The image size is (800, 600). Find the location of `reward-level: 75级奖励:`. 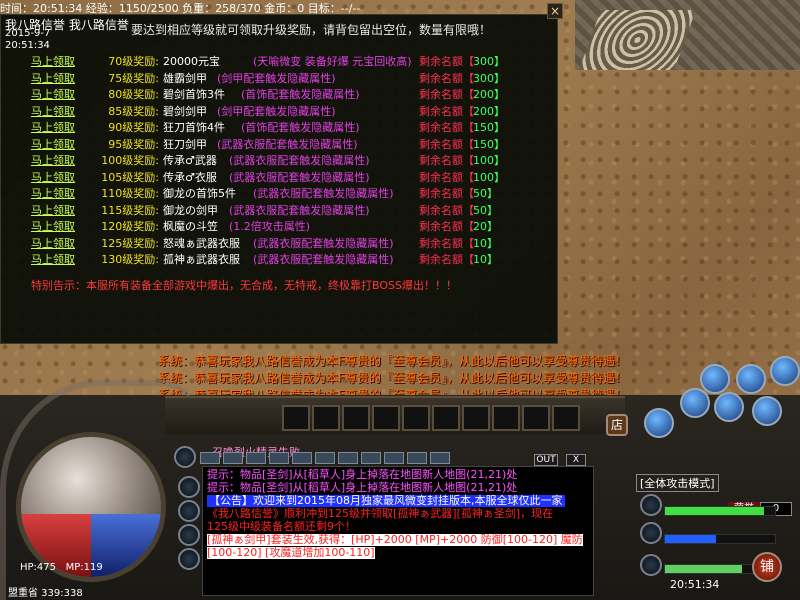

reward-level: 75级奖励: is located at coordinates (133, 78).